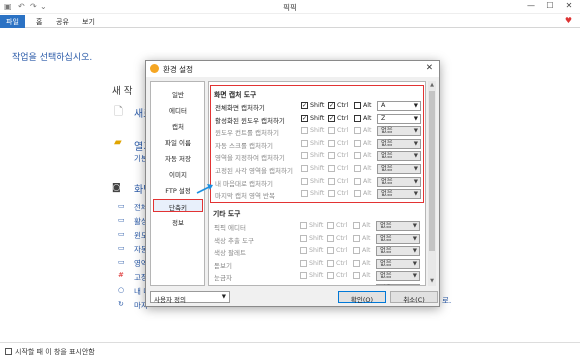  Describe the element at coordinates (178, 125) in the screenshot. I see `nav-capture: 캡처` at that location.